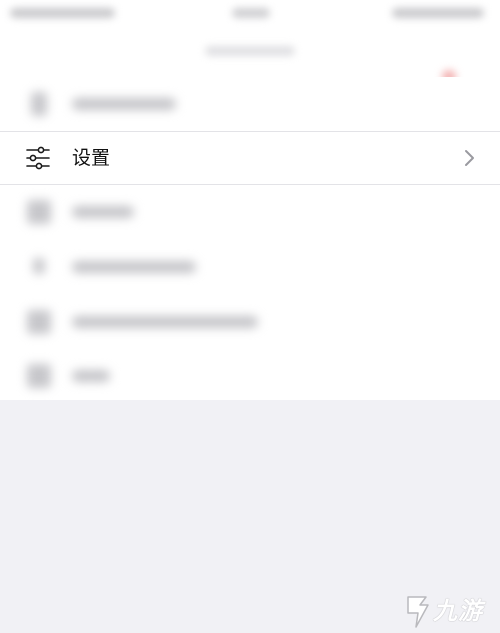 The height and width of the screenshot is (633, 500). What do you see at coordinates (250, 51) in the screenshot?
I see `nav-title` at bounding box center [250, 51].